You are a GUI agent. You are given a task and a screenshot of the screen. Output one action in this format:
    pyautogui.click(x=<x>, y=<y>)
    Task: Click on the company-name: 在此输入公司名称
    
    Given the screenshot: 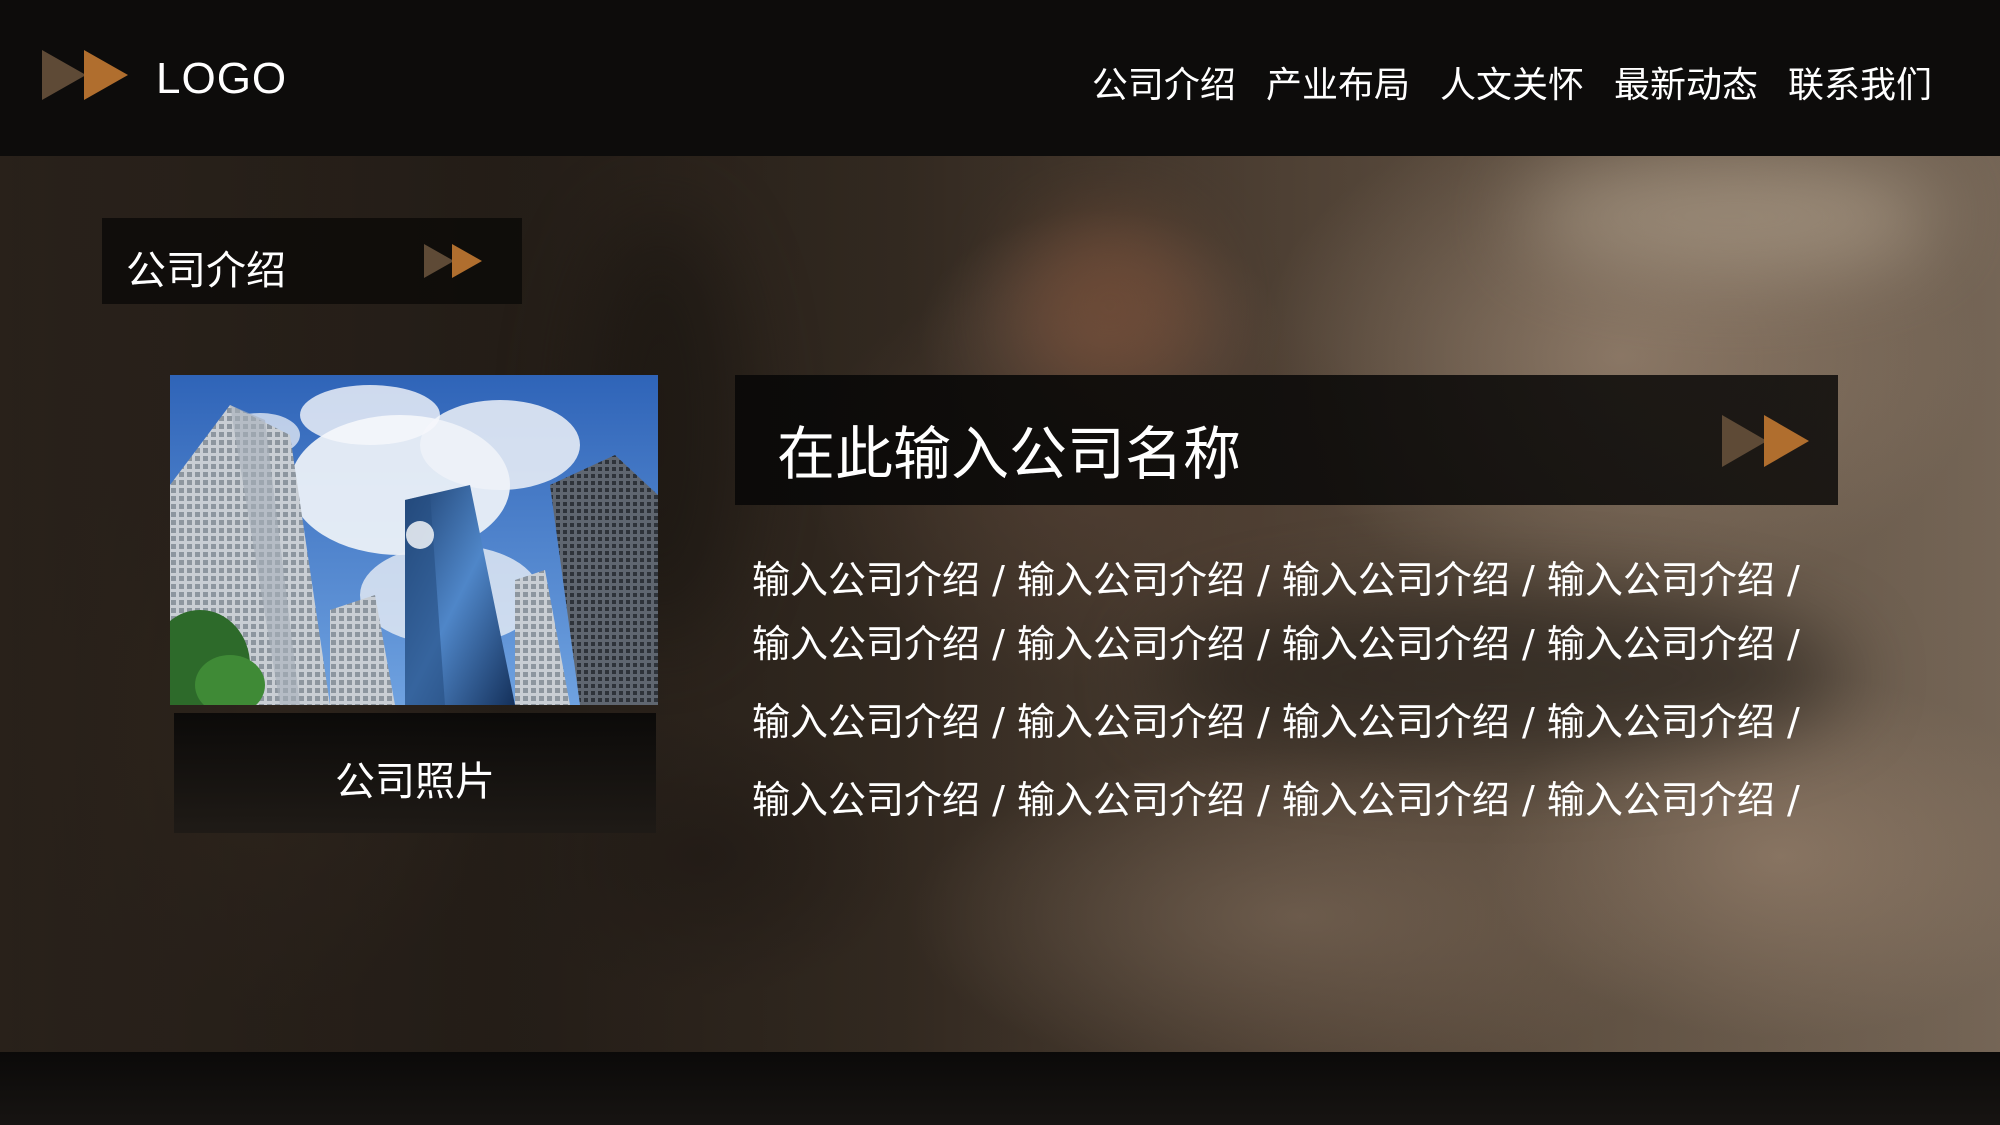 What is the action you would take?
    pyautogui.click(x=1009, y=454)
    